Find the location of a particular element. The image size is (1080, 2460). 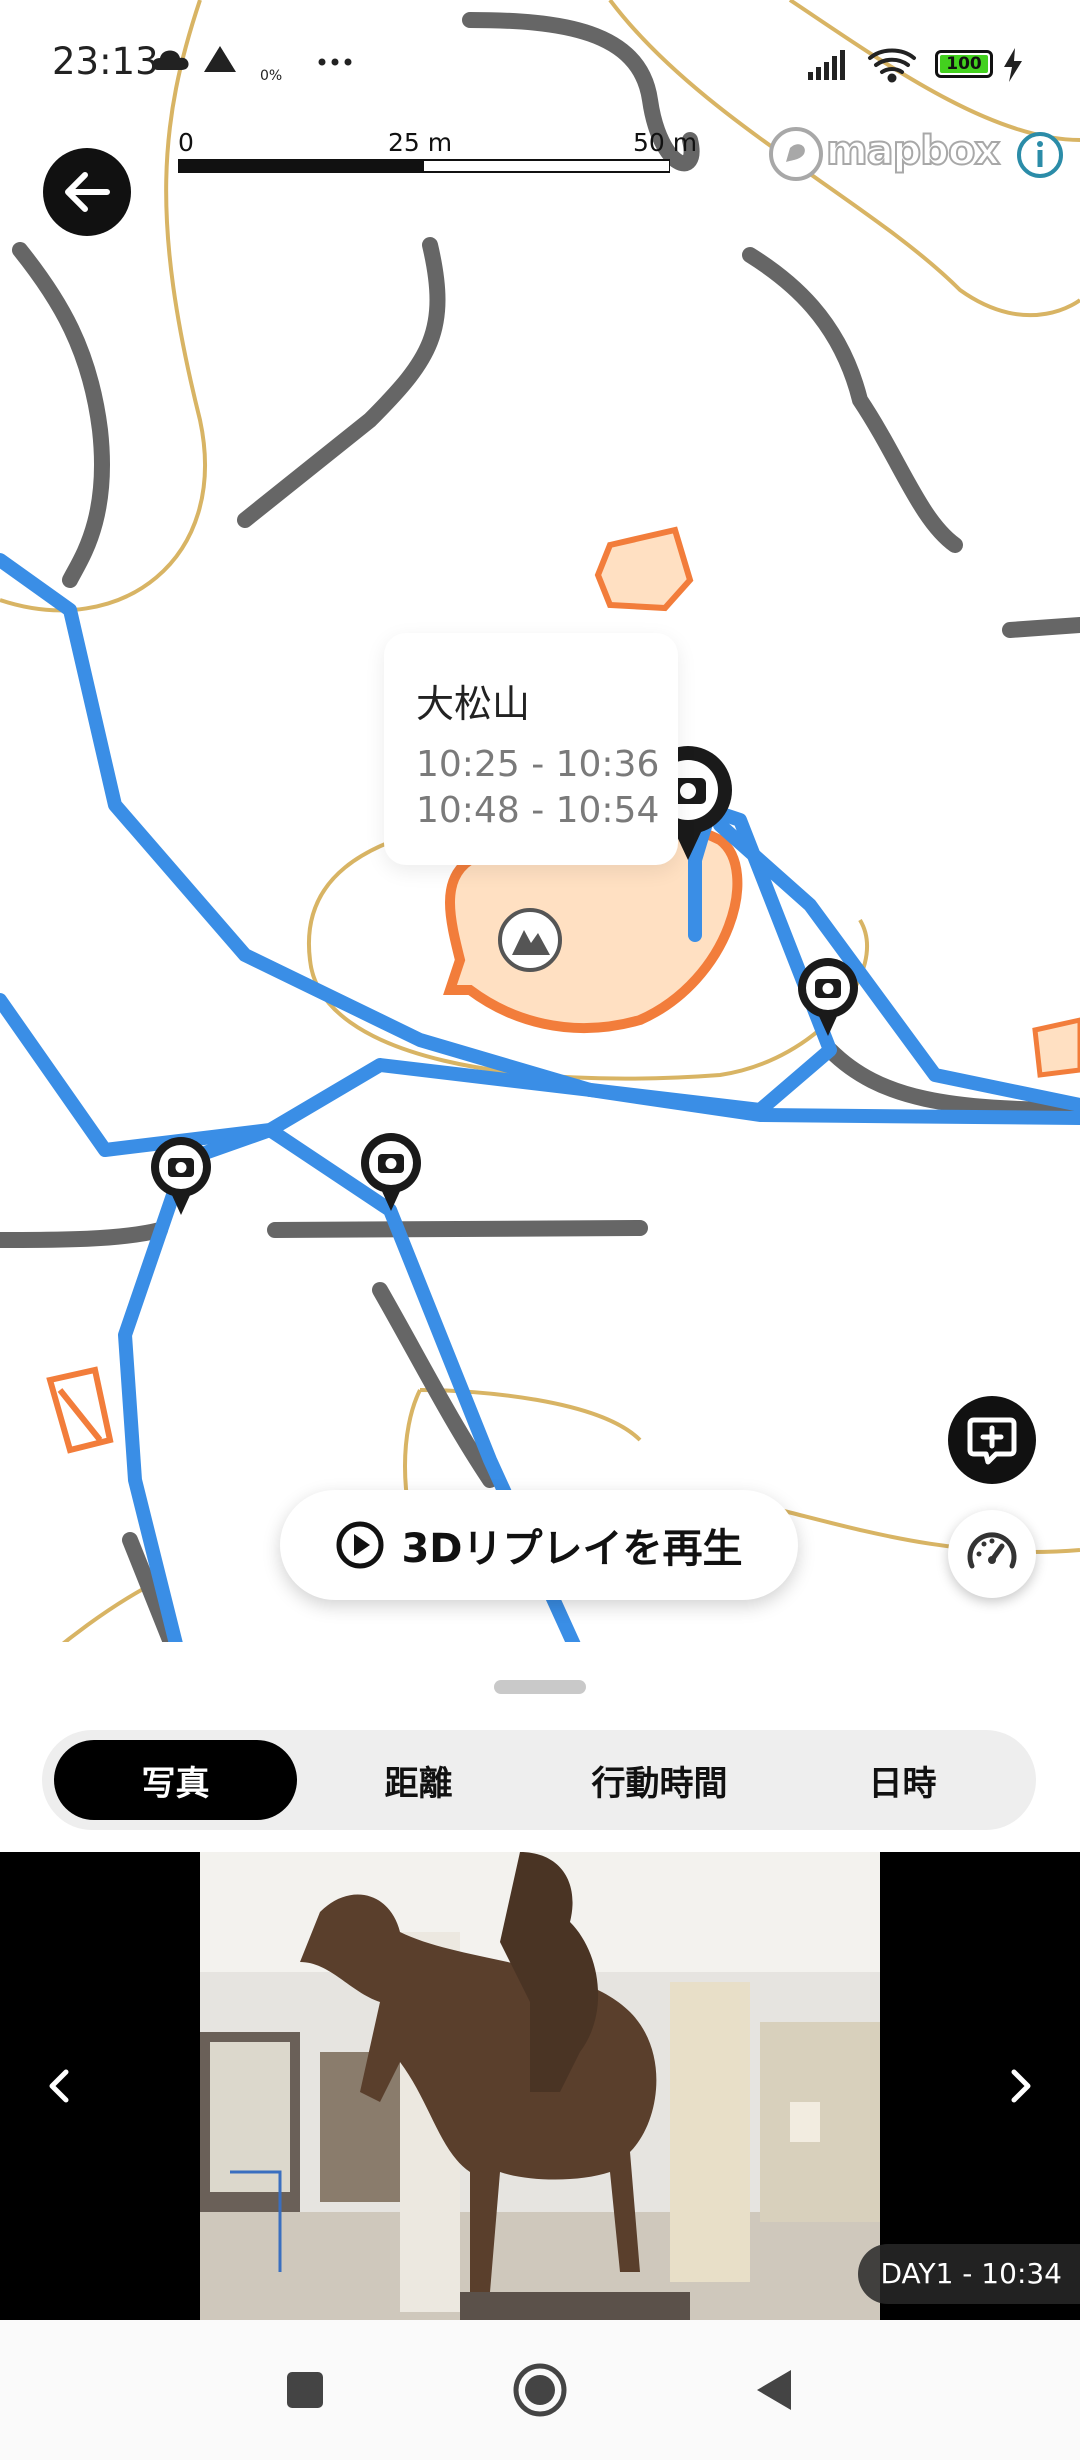

circle-icon is located at coordinates (540, 2390).